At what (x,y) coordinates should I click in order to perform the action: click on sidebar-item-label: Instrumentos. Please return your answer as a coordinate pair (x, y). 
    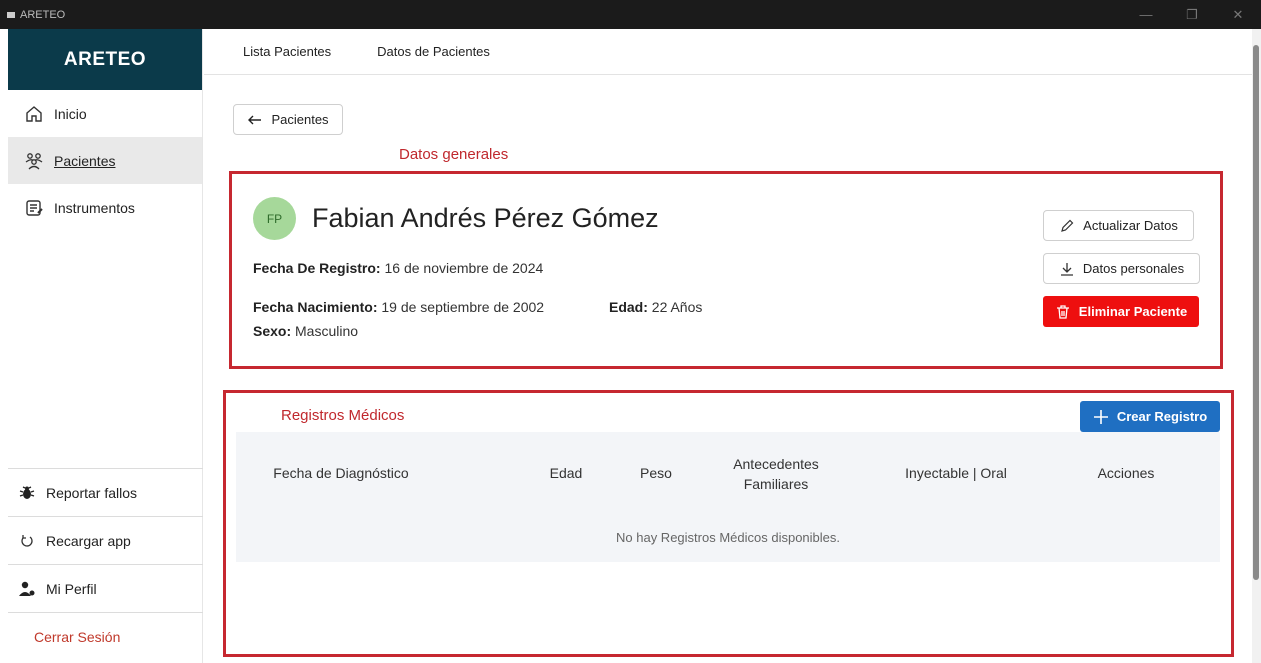
    Looking at the image, I should click on (94, 207).